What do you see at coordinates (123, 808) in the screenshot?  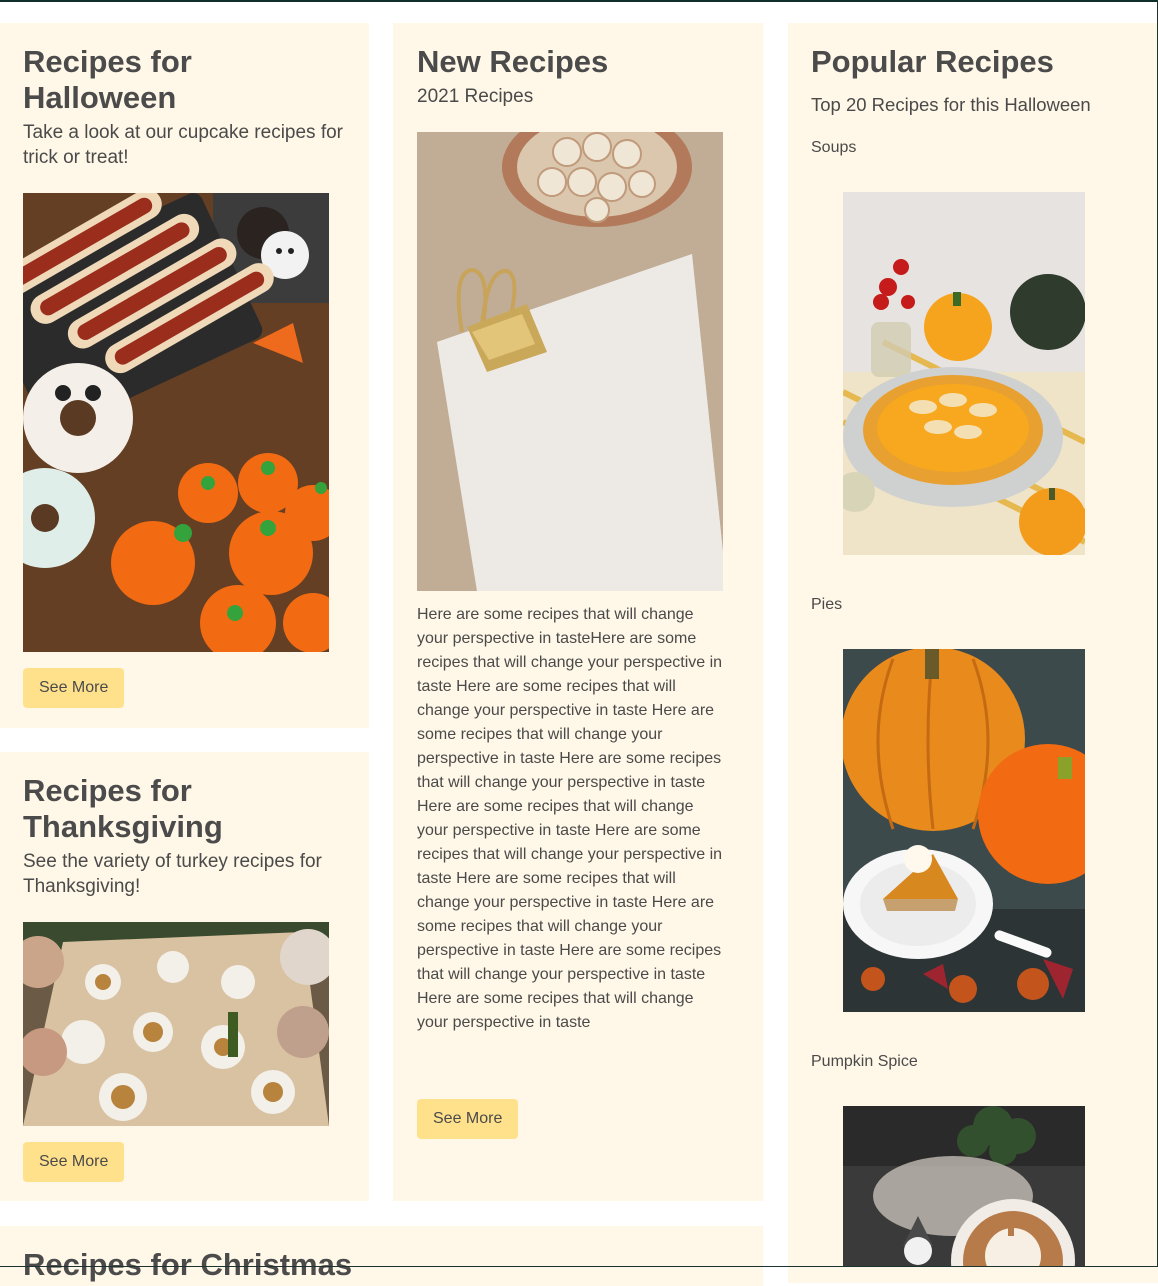 I see `thanksgiving-title: Recipes for Thanksgiving` at bounding box center [123, 808].